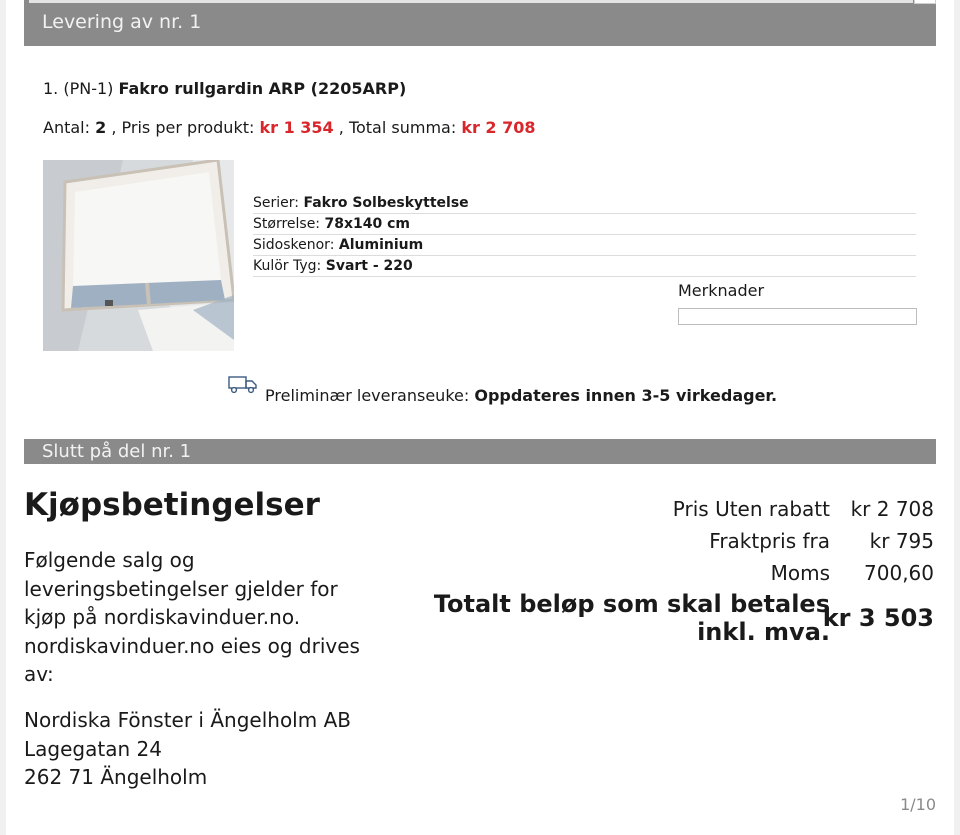  Describe the element at coordinates (172, 505) in the screenshot. I see `terms-heading: Kjøpsbetingelser` at that location.